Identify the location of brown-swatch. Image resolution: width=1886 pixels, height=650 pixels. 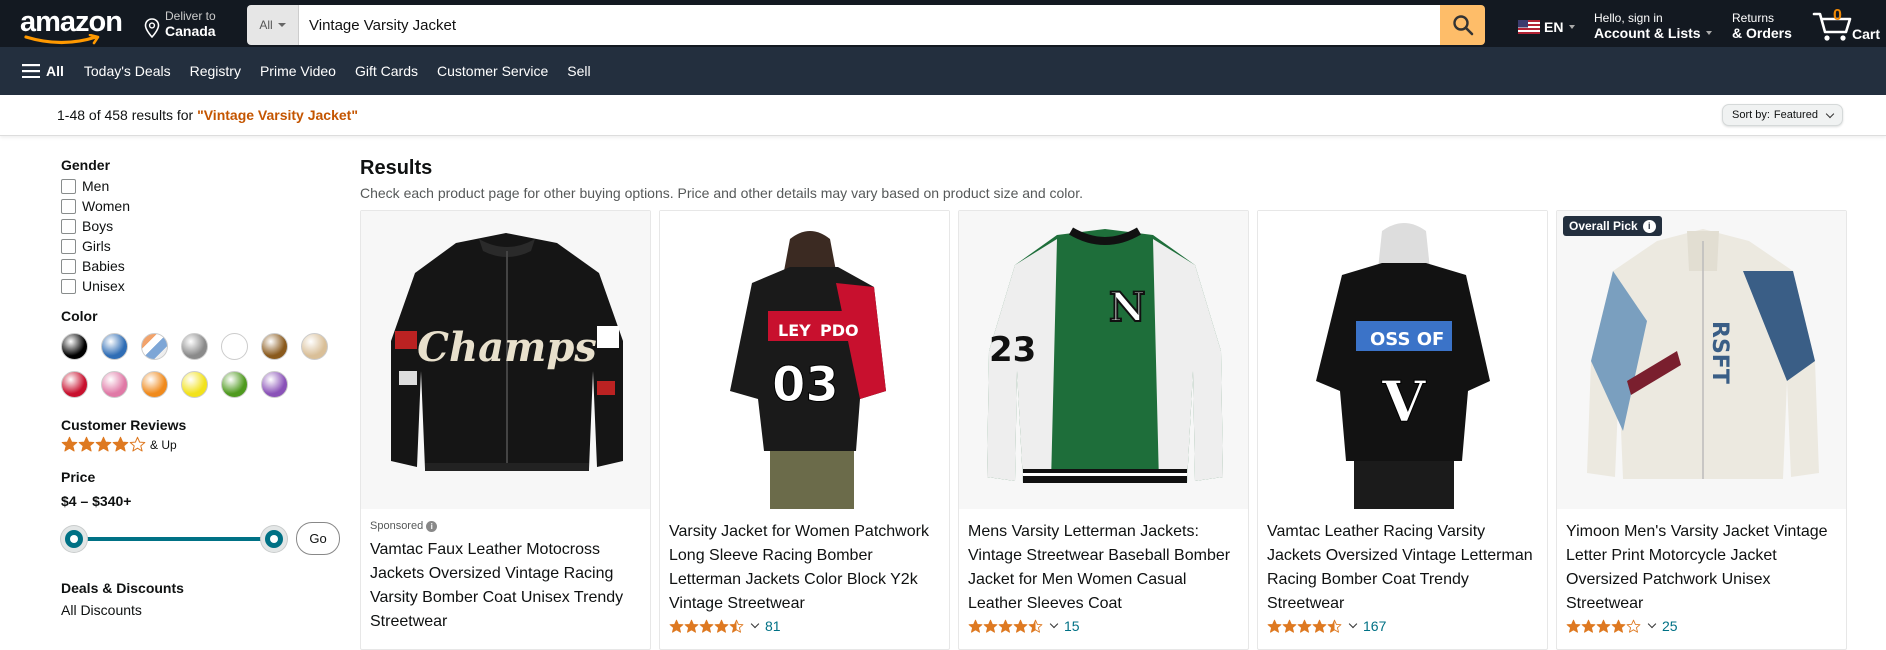
(274, 346).